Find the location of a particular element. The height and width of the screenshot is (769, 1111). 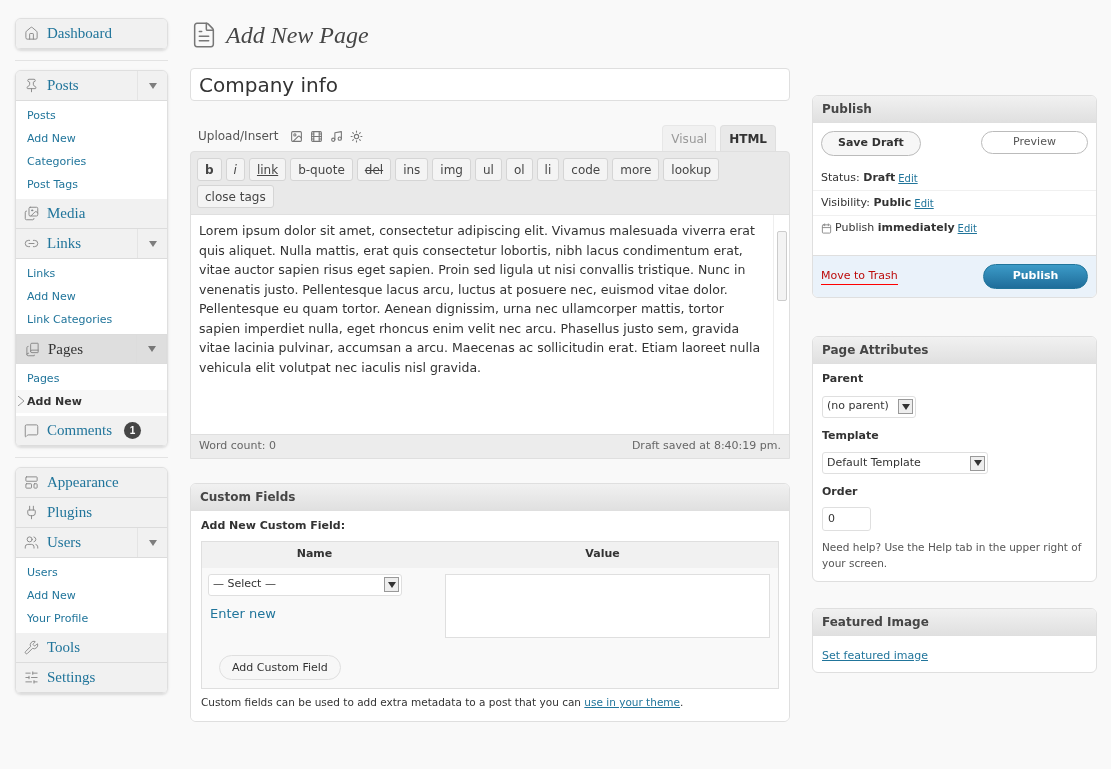

word-count: Word count: 0 is located at coordinates (237, 446).